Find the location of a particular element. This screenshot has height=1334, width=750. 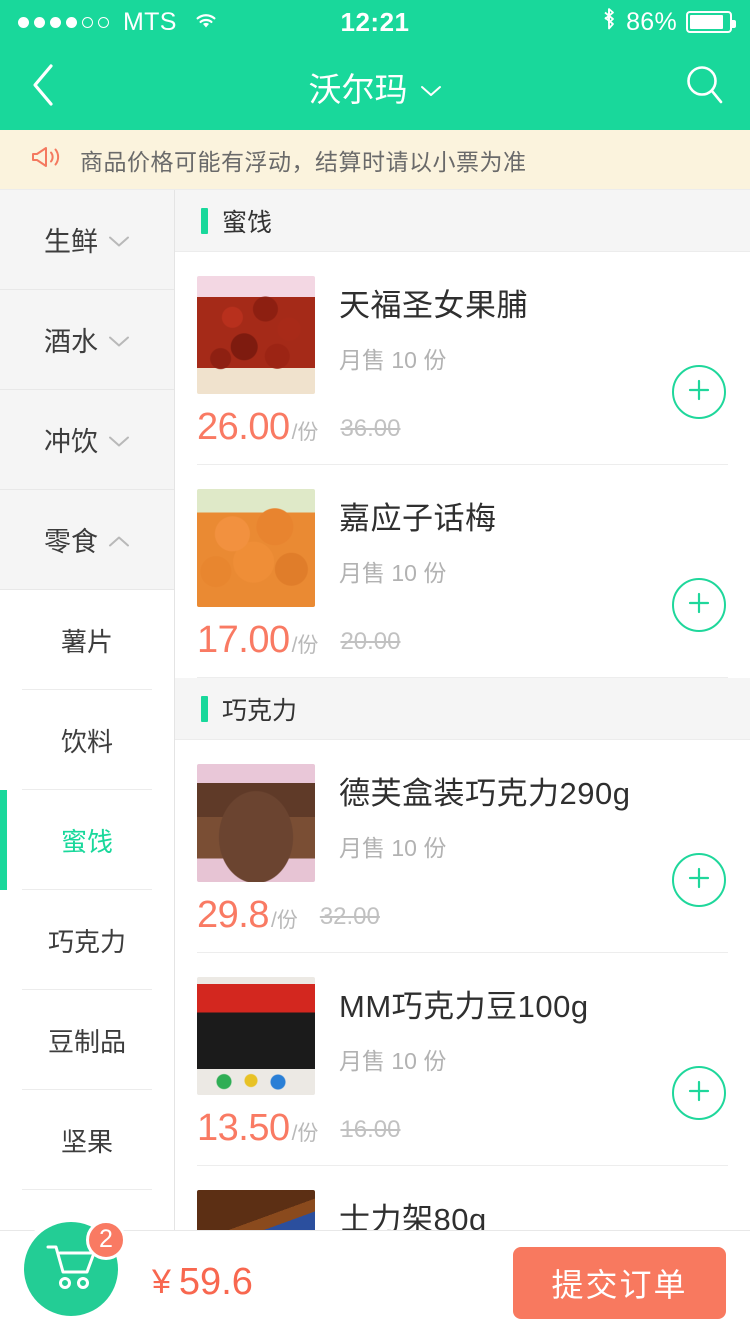

product-price: 26.00 is located at coordinates (243, 427).